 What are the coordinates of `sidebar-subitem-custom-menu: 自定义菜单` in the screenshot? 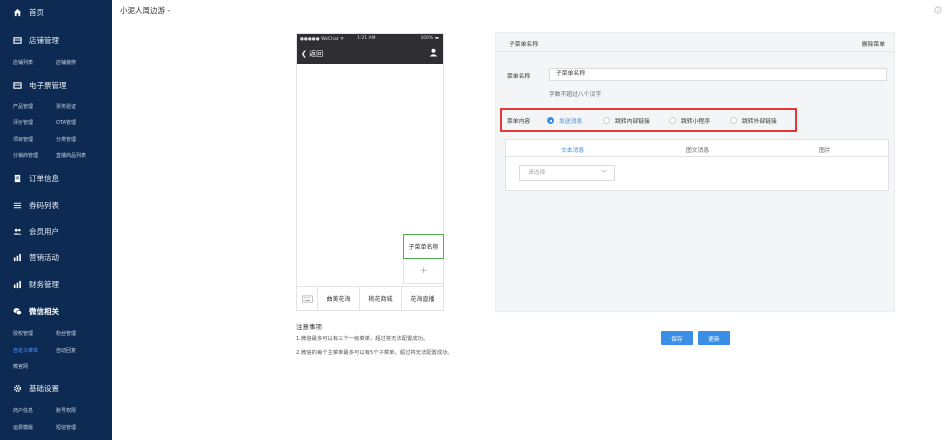 It's located at (25, 350).